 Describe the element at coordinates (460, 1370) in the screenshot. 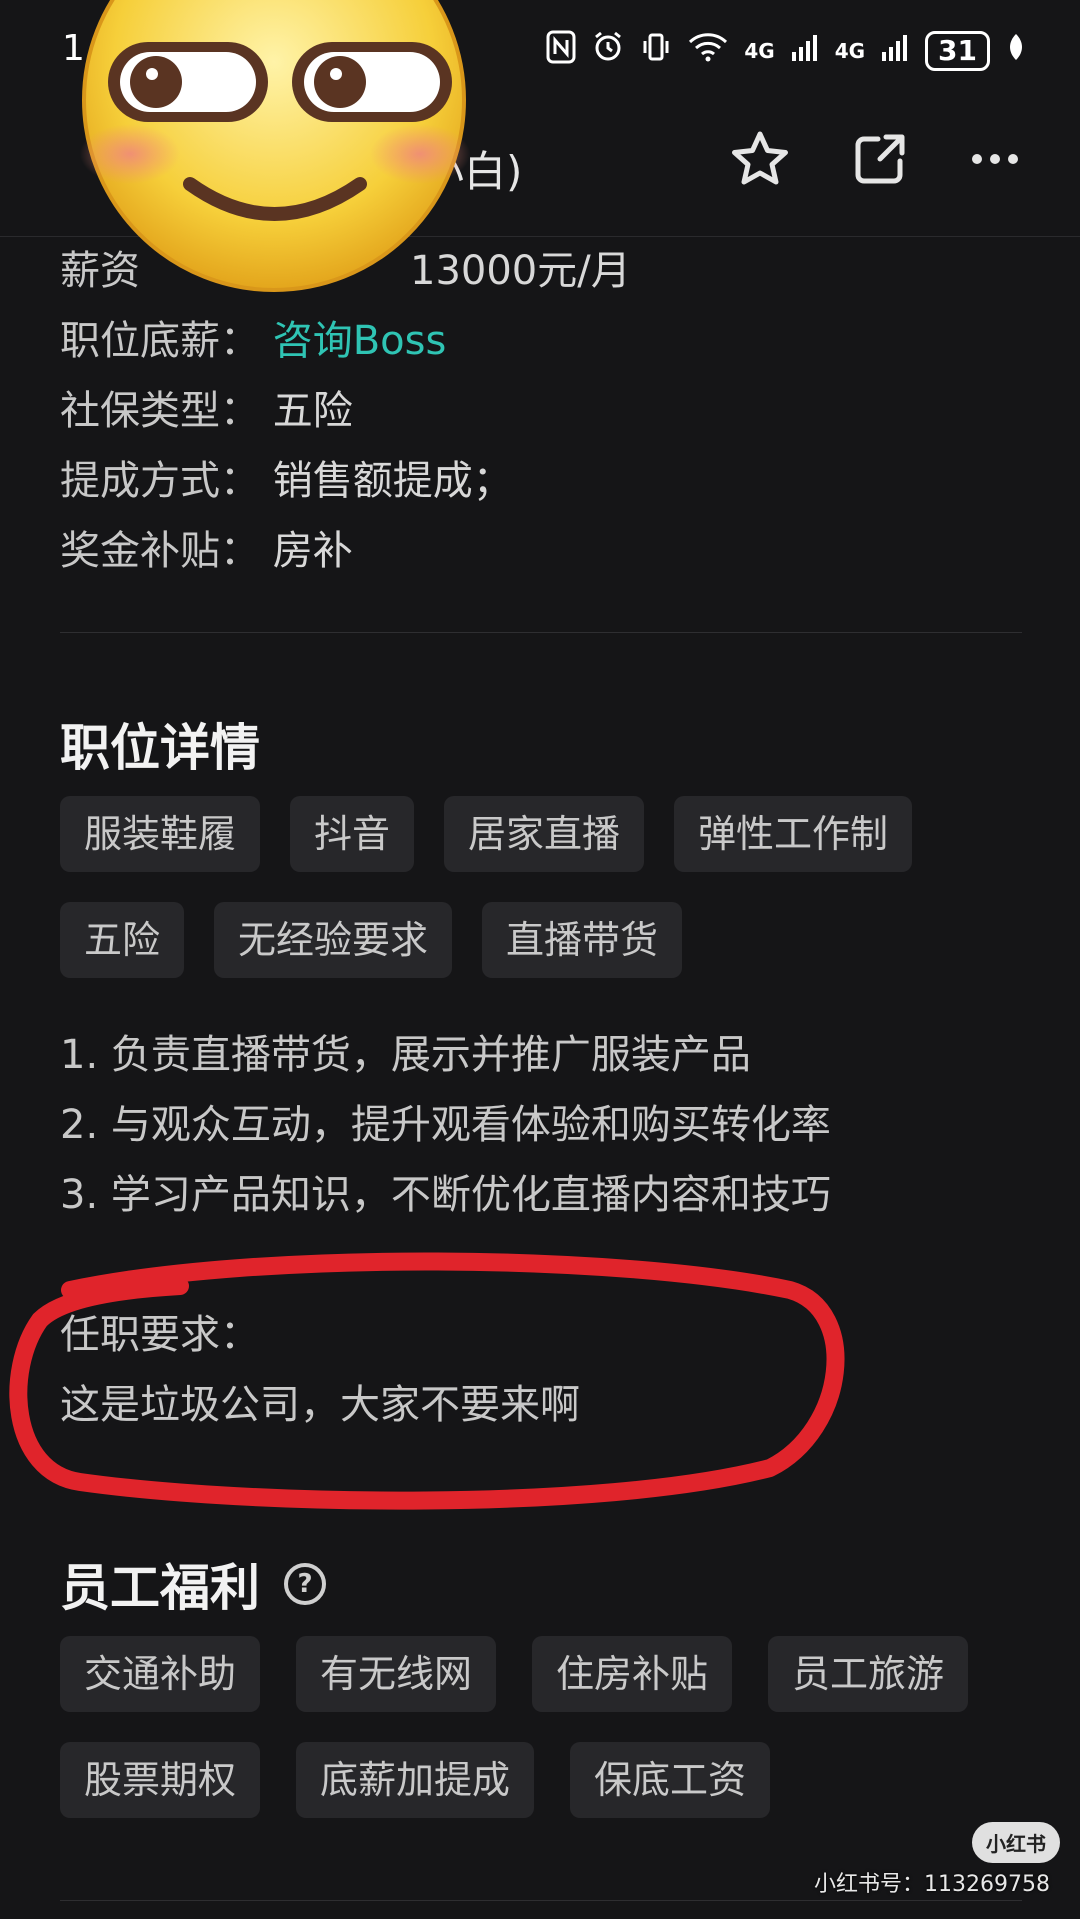

I see `job-requirements: 任职要求： 这是垃圾公司，大家不要来啊` at that location.